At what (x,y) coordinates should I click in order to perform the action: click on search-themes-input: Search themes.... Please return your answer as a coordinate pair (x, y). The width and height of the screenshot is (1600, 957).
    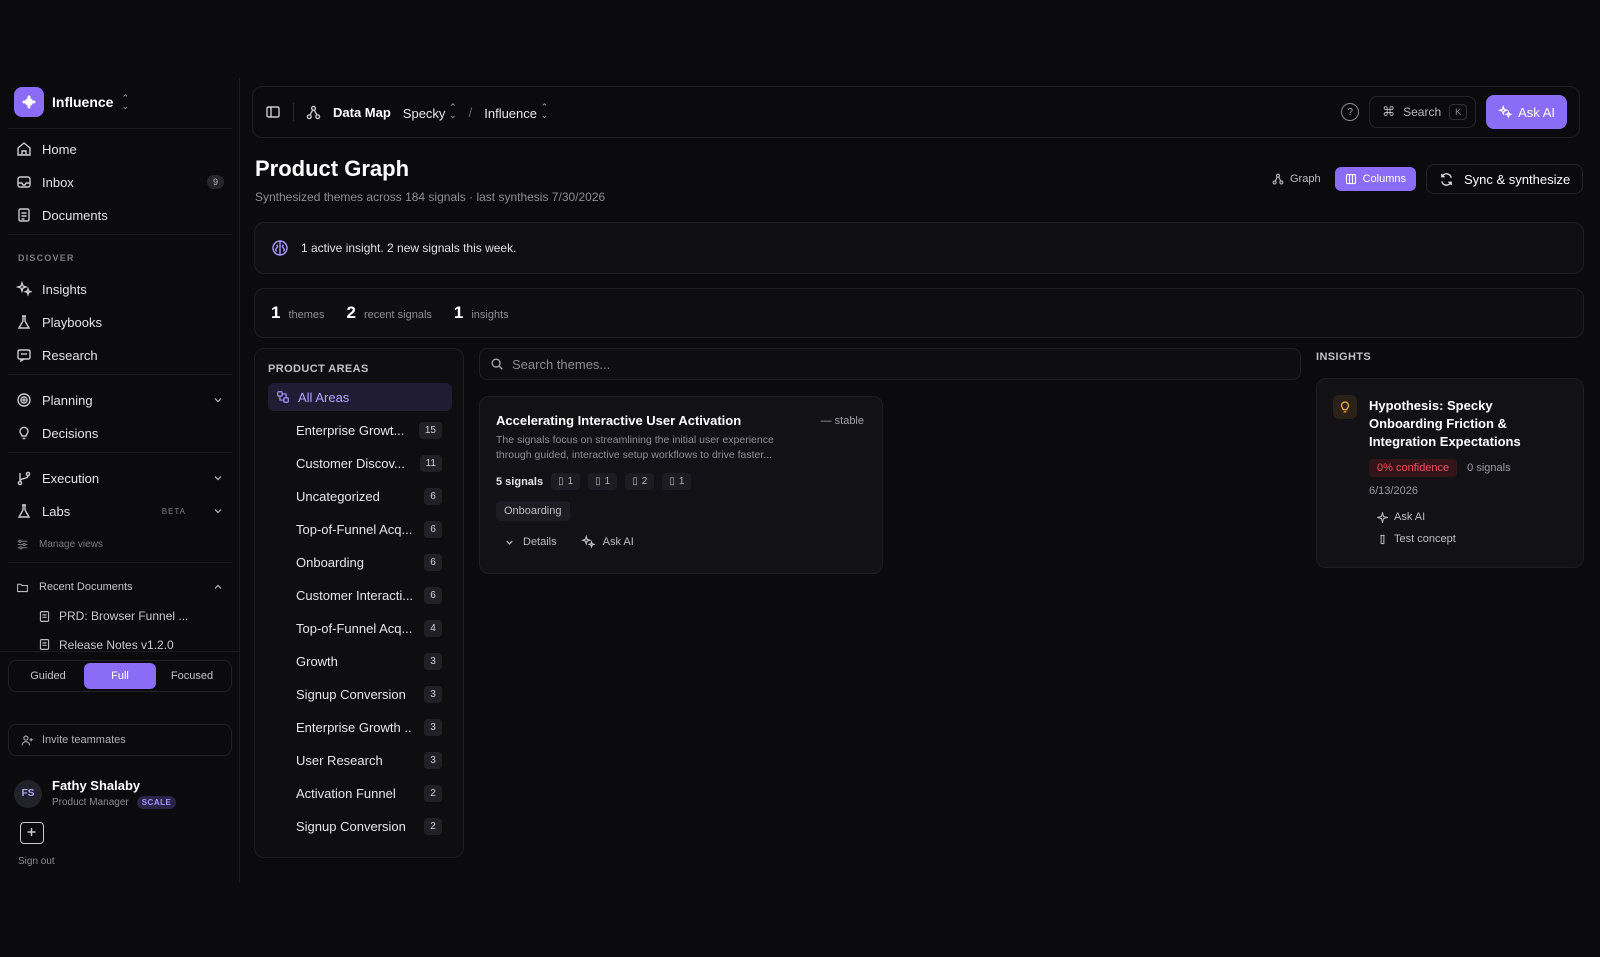
    Looking at the image, I should click on (890, 364).